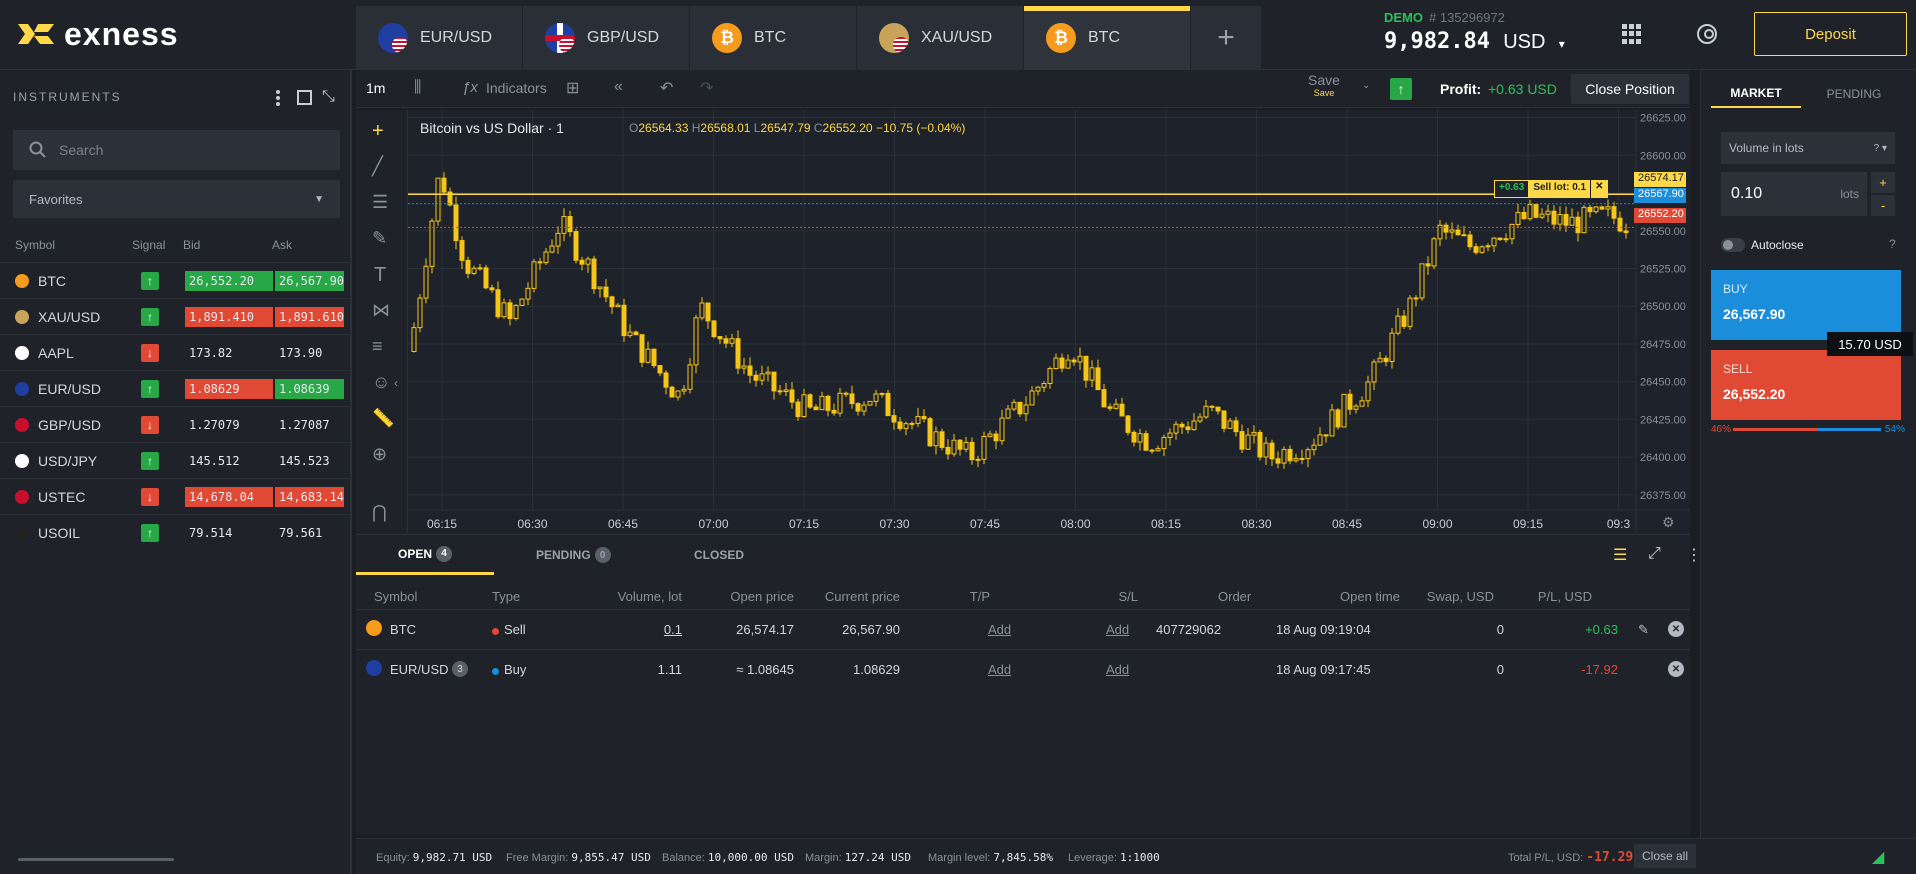  What do you see at coordinates (96, 859) in the screenshot?
I see `scrollbar` at bounding box center [96, 859].